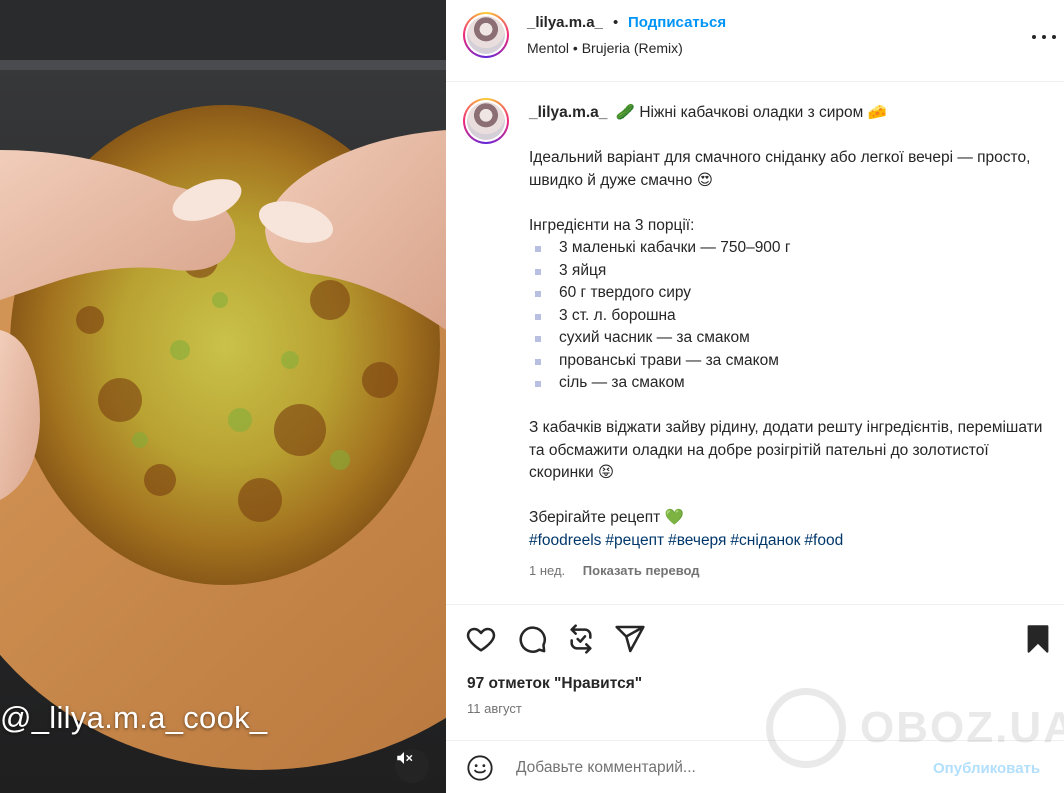 This screenshot has height=793, width=1064. What do you see at coordinates (605, 48) in the screenshot?
I see `audio-track-link: Mentol • Brujeria (Remix)` at bounding box center [605, 48].